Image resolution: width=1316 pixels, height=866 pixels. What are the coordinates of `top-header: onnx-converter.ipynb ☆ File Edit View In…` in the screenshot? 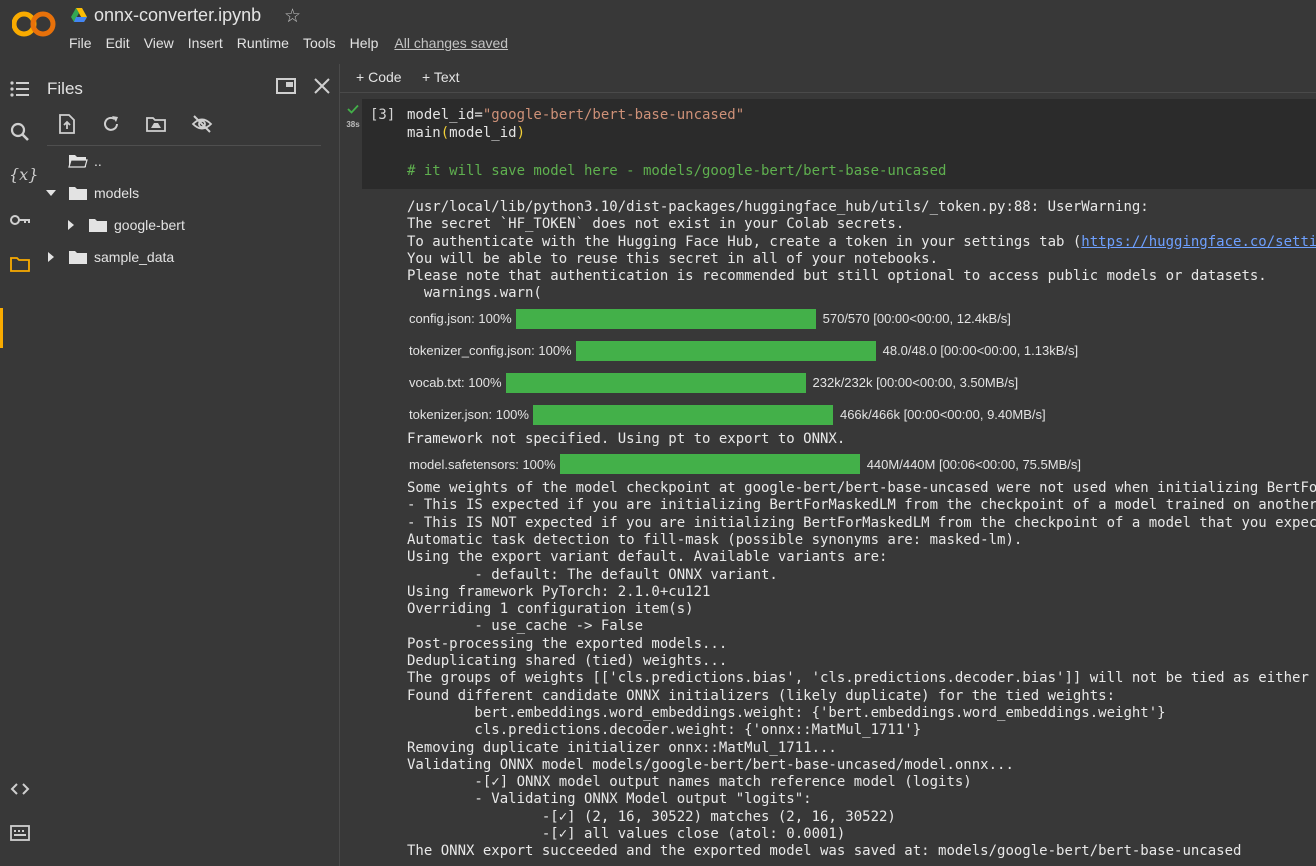 It's located at (658, 32).